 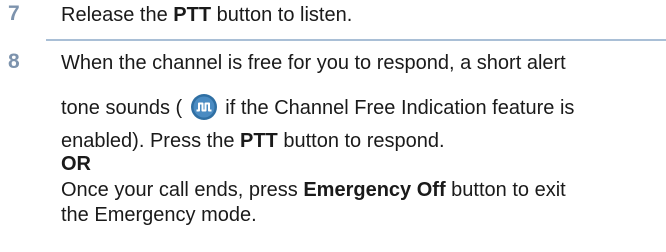 What do you see at coordinates (374, 190) in the screenshot?
I see `emergency-off-label: Emergency Off` at bounding box center [374, 190].